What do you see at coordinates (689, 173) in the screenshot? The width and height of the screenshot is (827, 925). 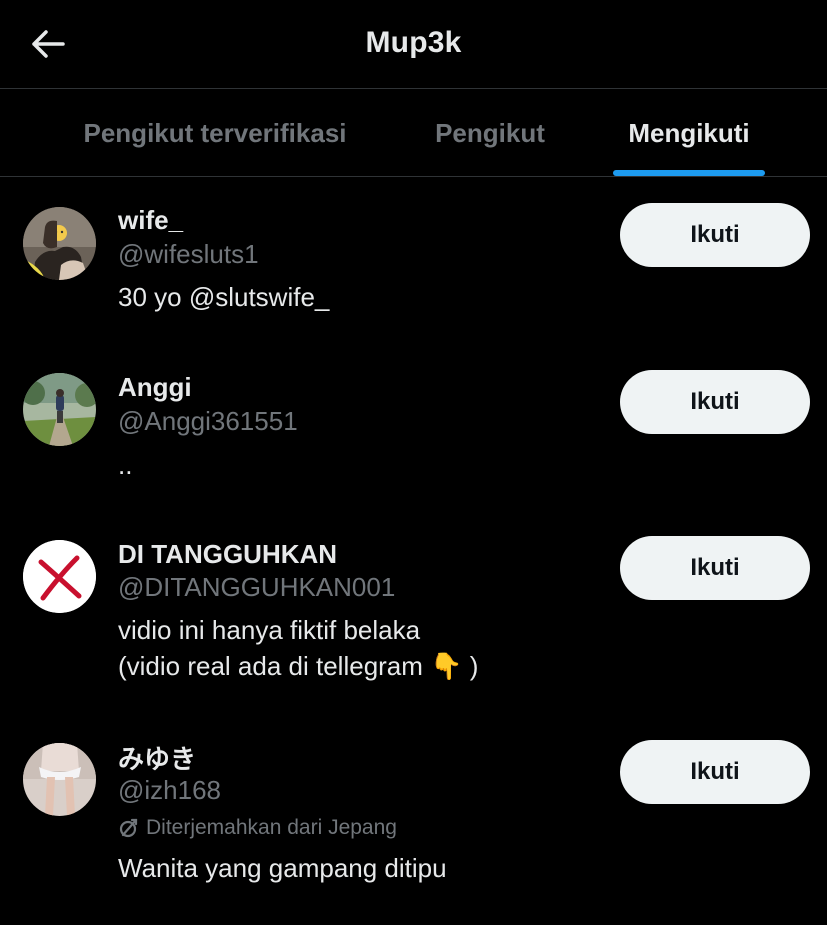 I see `active-tab-indicator` at bounding box center [689, 173].